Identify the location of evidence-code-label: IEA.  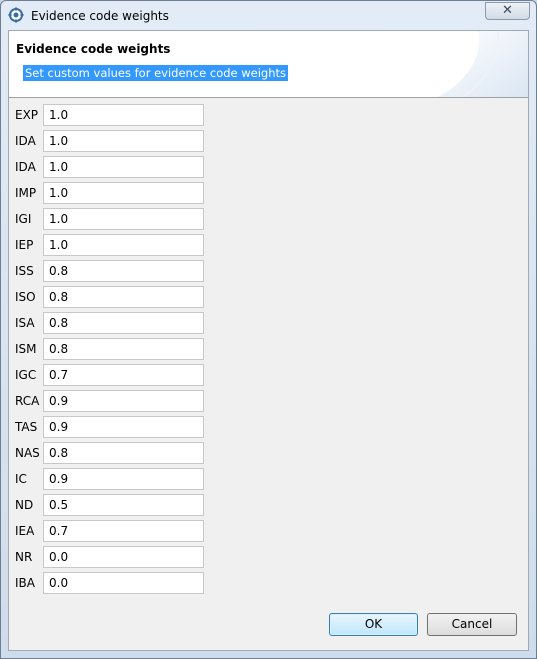
(25, 531).